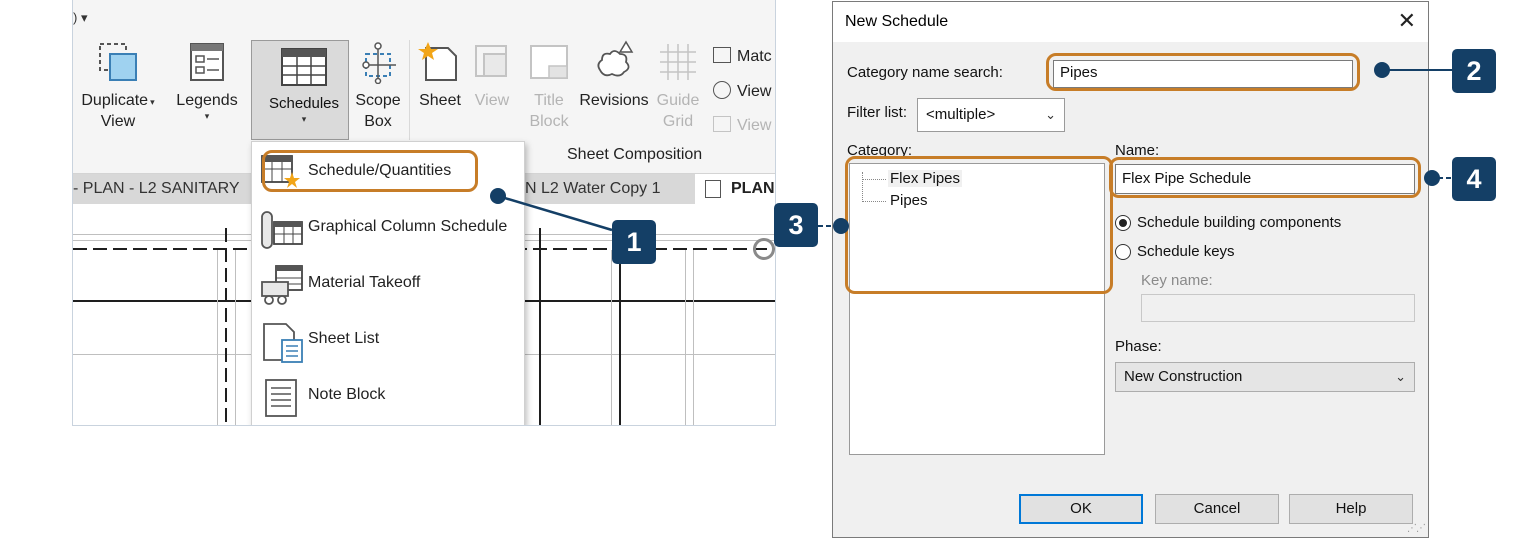 Image resolution: width=1520 pixels, height=539 pixels. Describe the element at coordinates (722, 124) in the screenshot. I see `view-disabled-icon` at that location.